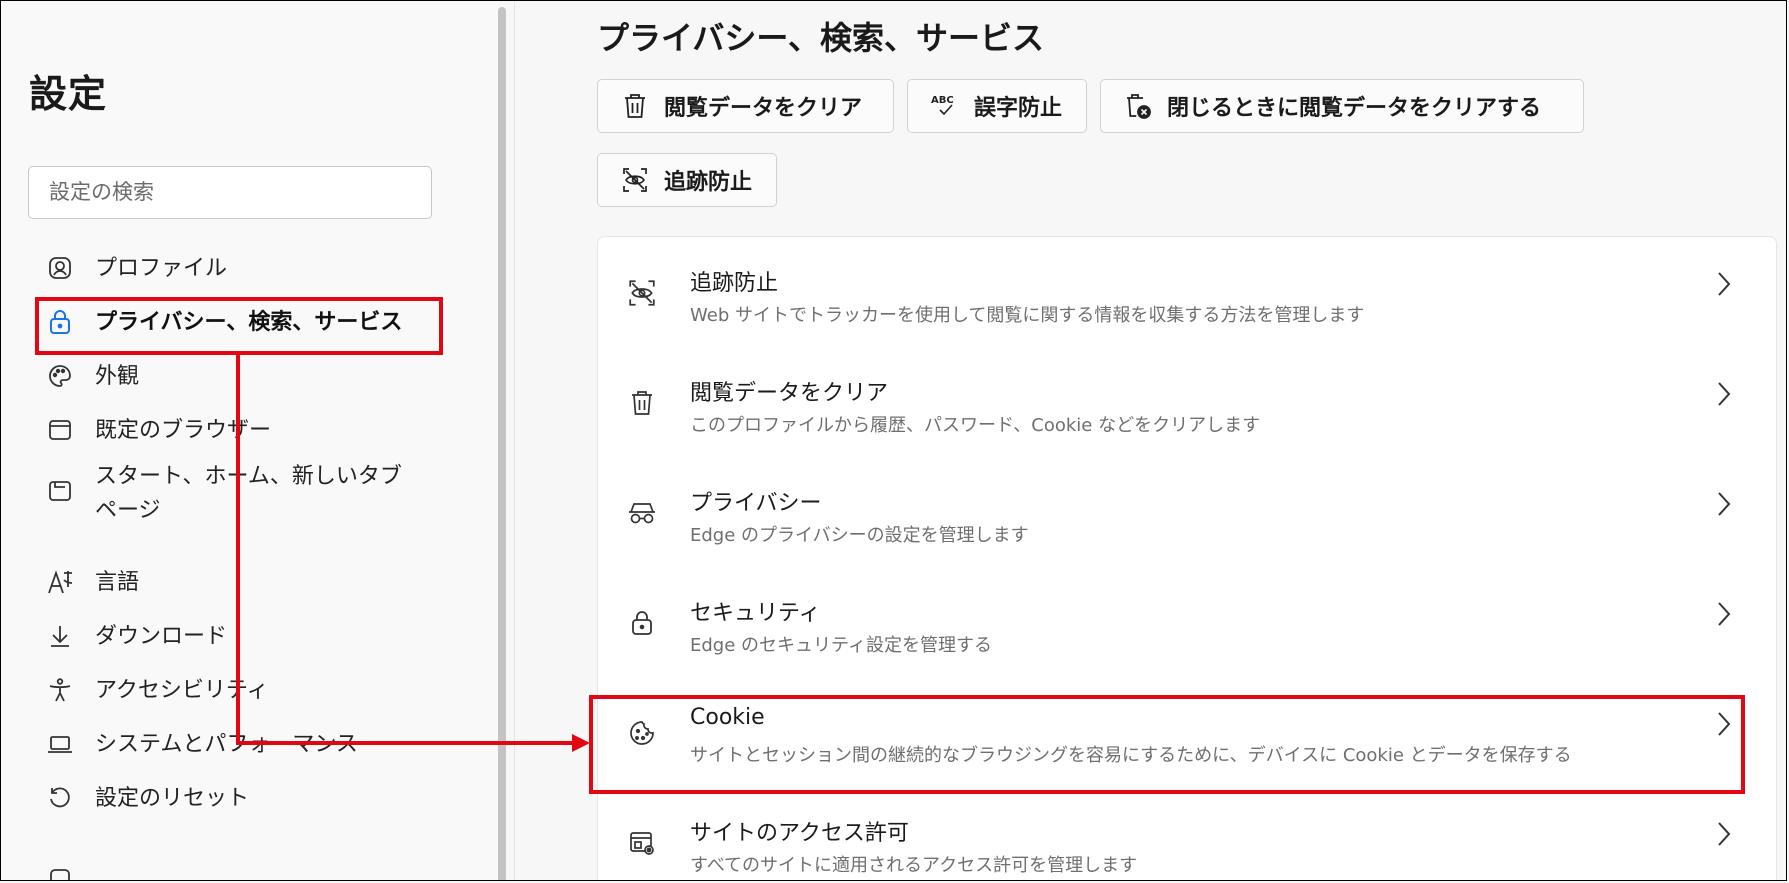  What do you see at coordinates (642, 513) in the screenshot?
I see `incognito-icon` at bounding box center [642, 513].